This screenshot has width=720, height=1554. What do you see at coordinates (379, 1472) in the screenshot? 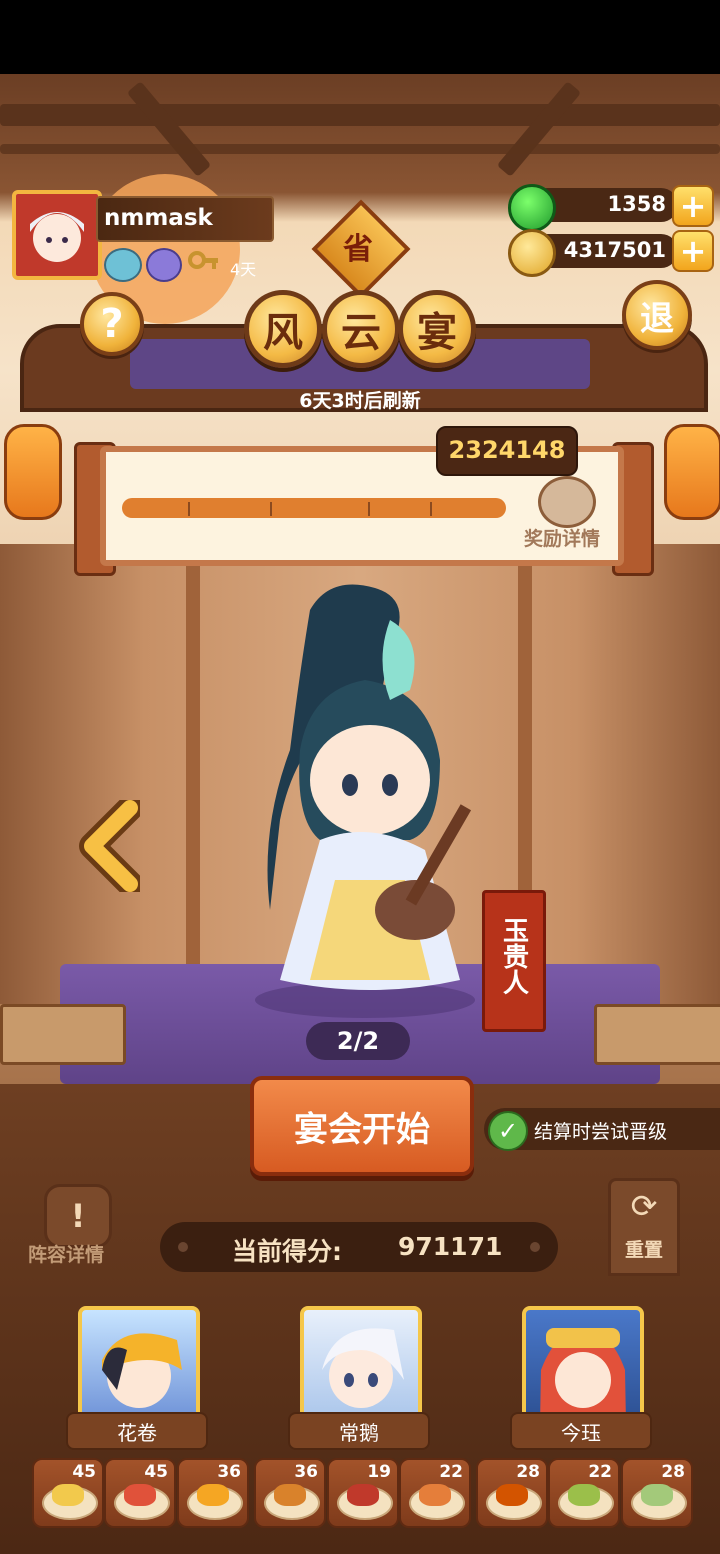
I see `dish-count: 19` at bounding box center [379, 1472].